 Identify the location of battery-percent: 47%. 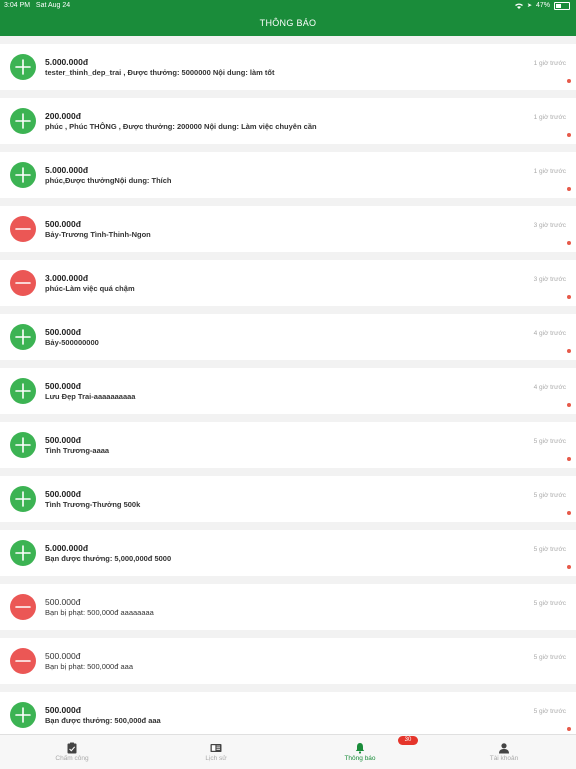
(542, 5).